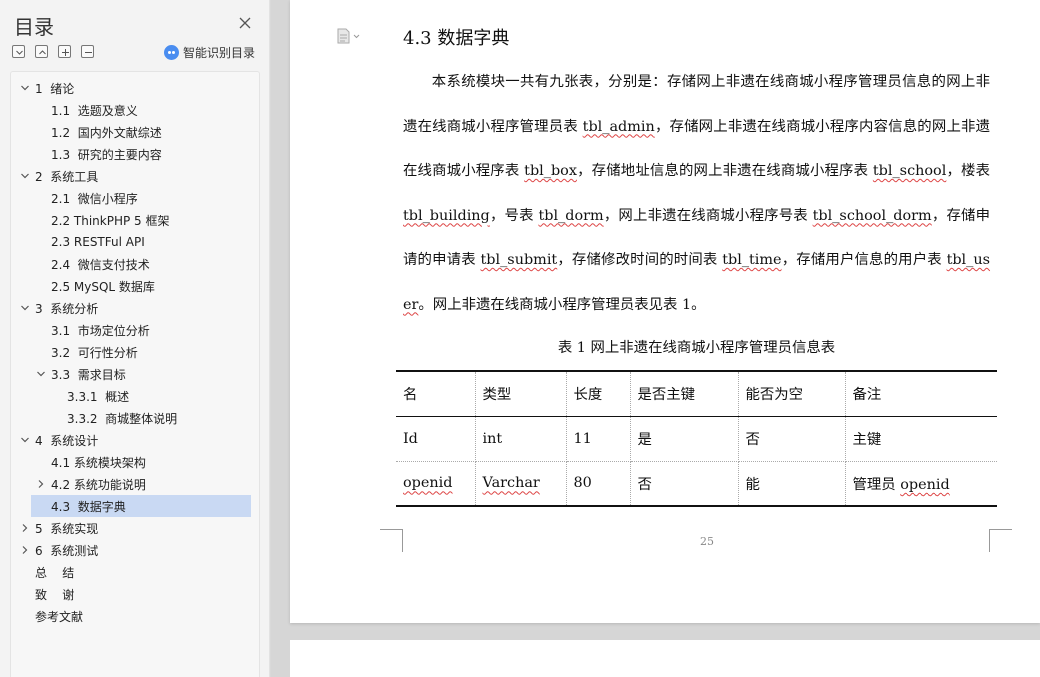 This screenshot has height=677, width=1040. What do you see at coordinates (582, 483) in the screenshot?
I see `cell-text: 80` at bounding box center [582, 483].